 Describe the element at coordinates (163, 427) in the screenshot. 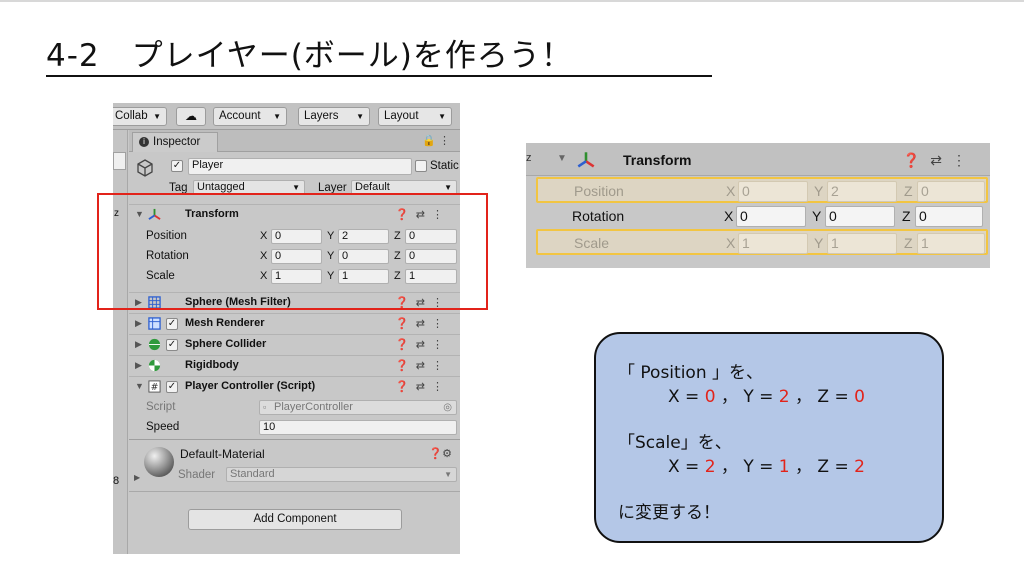

I see `speed-label: Speed` at that location.